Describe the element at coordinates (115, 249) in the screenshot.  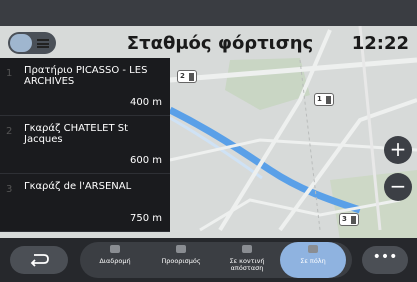
I see `route-icon` at that location.